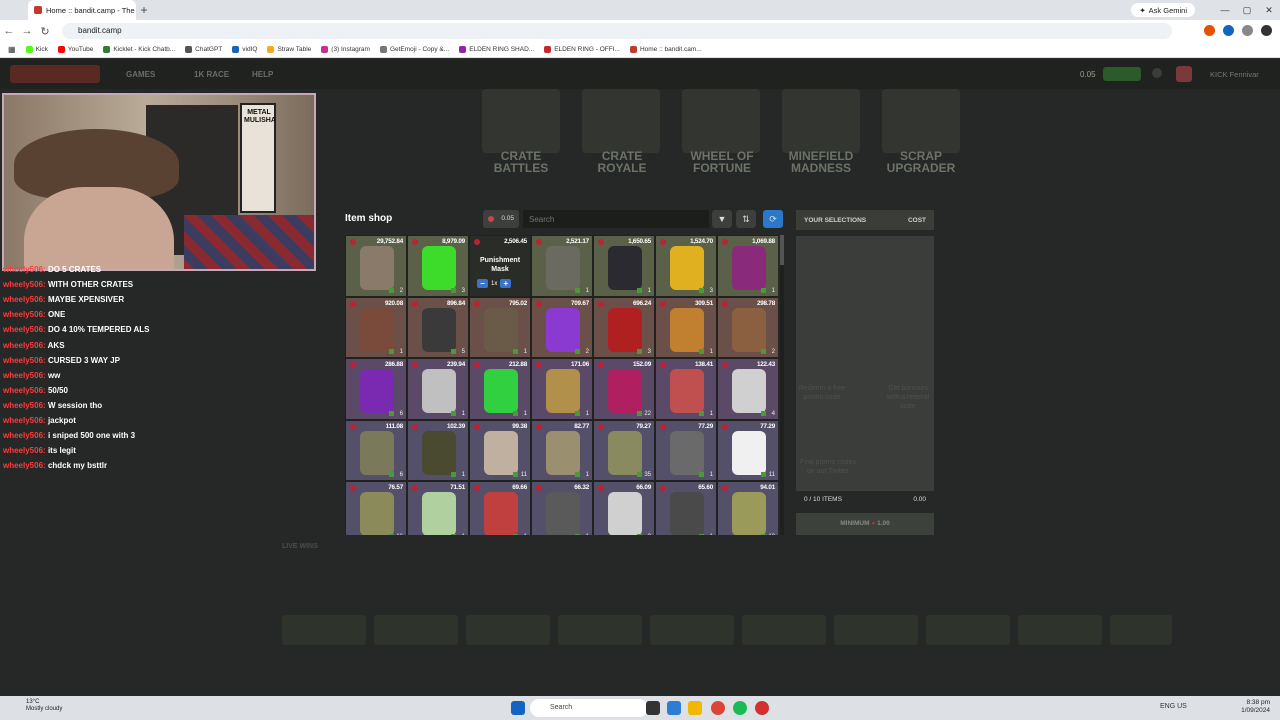  What do you see at coordinates (500, 450) in the screenshot?
I see `shop-item: 99.38 11` at bounding box center [500, 450].